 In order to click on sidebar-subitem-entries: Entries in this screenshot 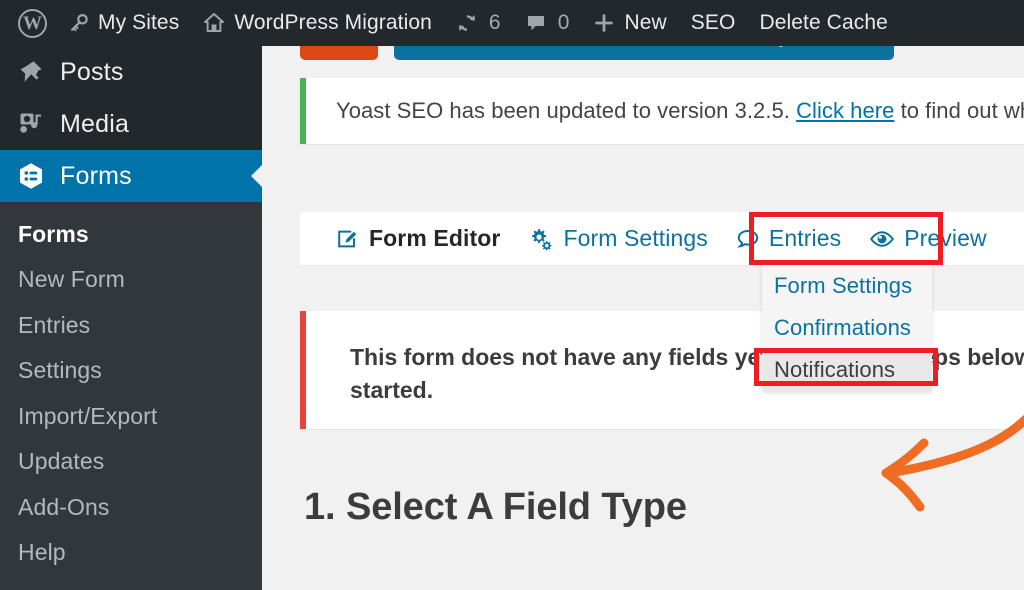, I will do `click(131, 325)`.